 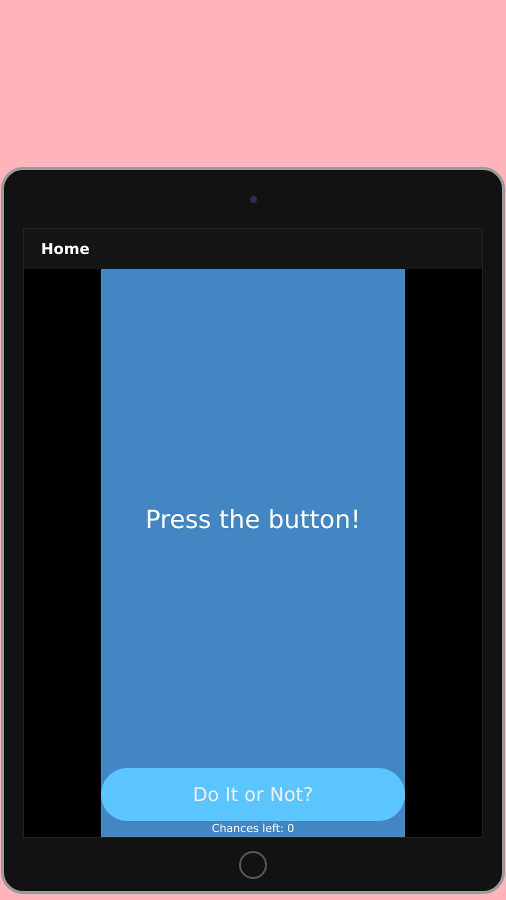 I want to click on action-button: Do It or Not?, so click(x=253, y=794).